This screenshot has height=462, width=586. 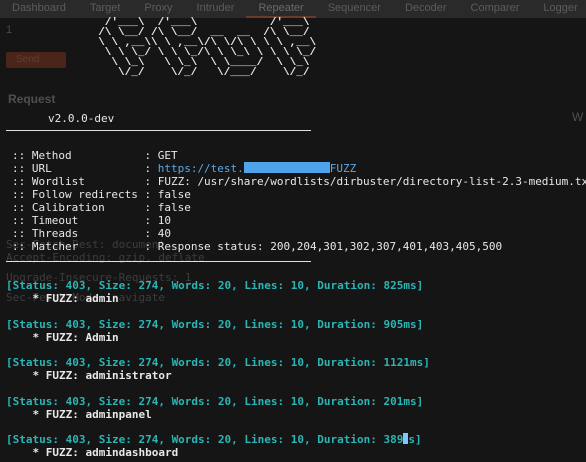 What do you see at coordinates (62, 298) in the screenshot?
I see `result-fuzz: * FUZZ: admin` at bounding box center [62, 298].